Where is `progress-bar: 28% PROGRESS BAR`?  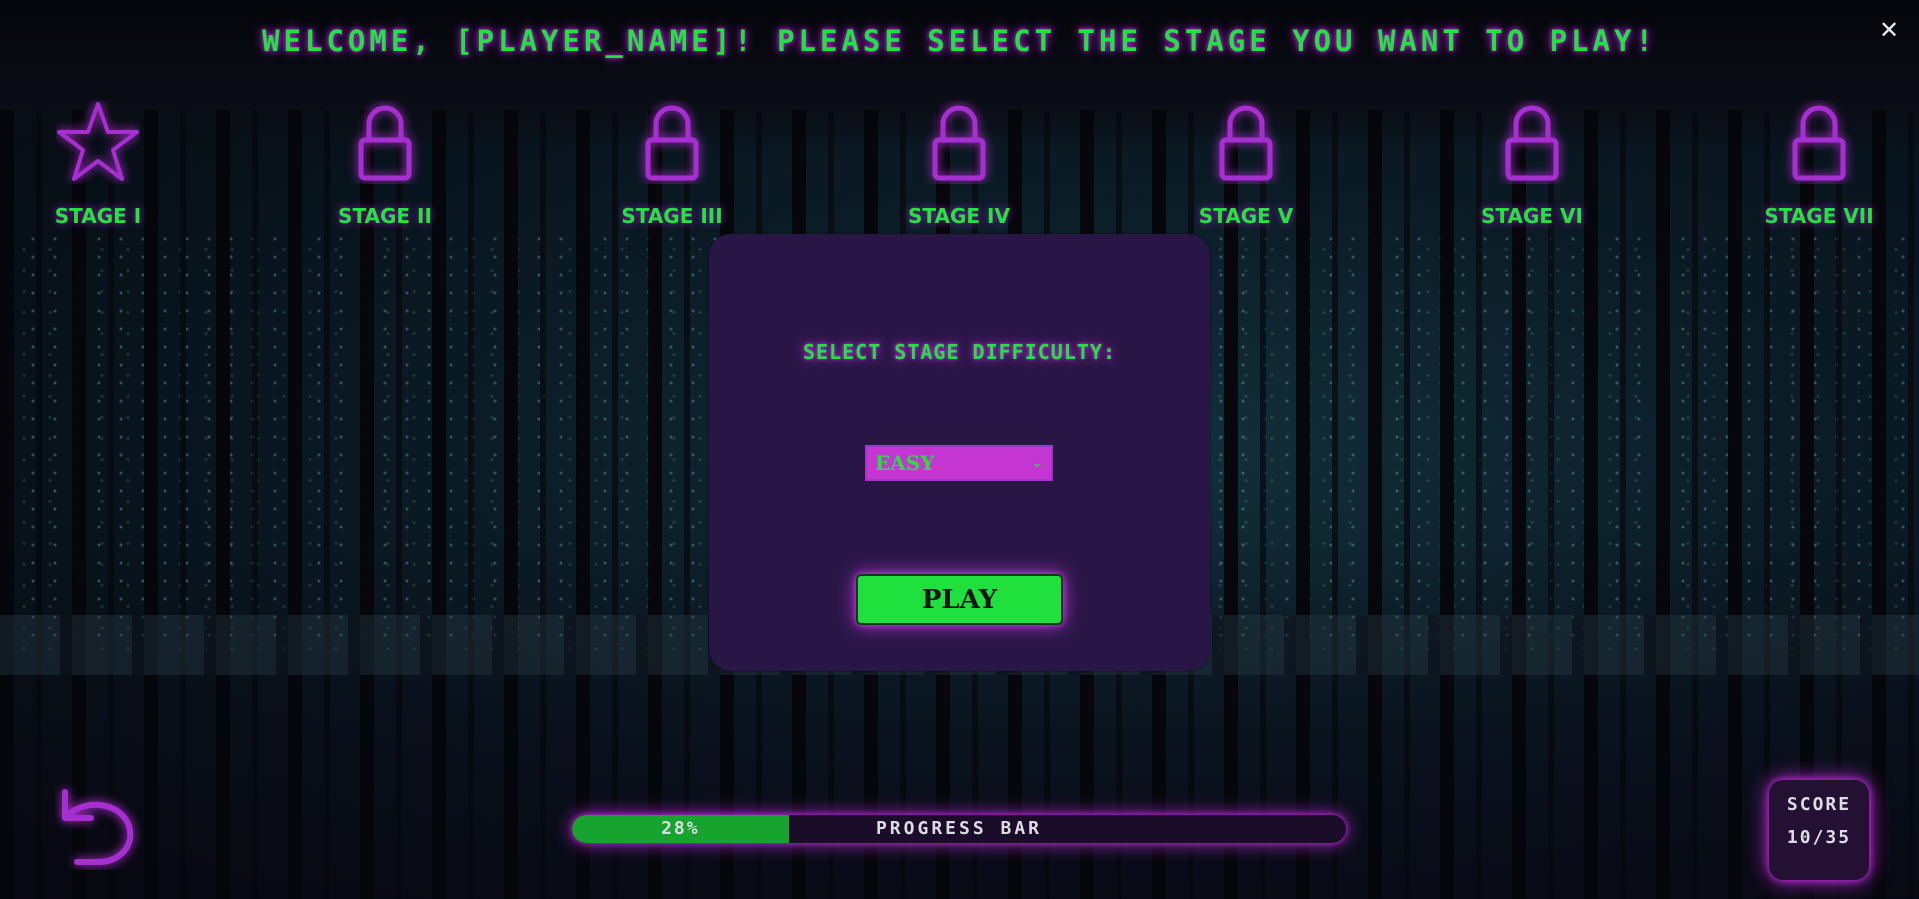 progress-bar: 28% PROGRESS BAR is located at coordinates (959, 829).